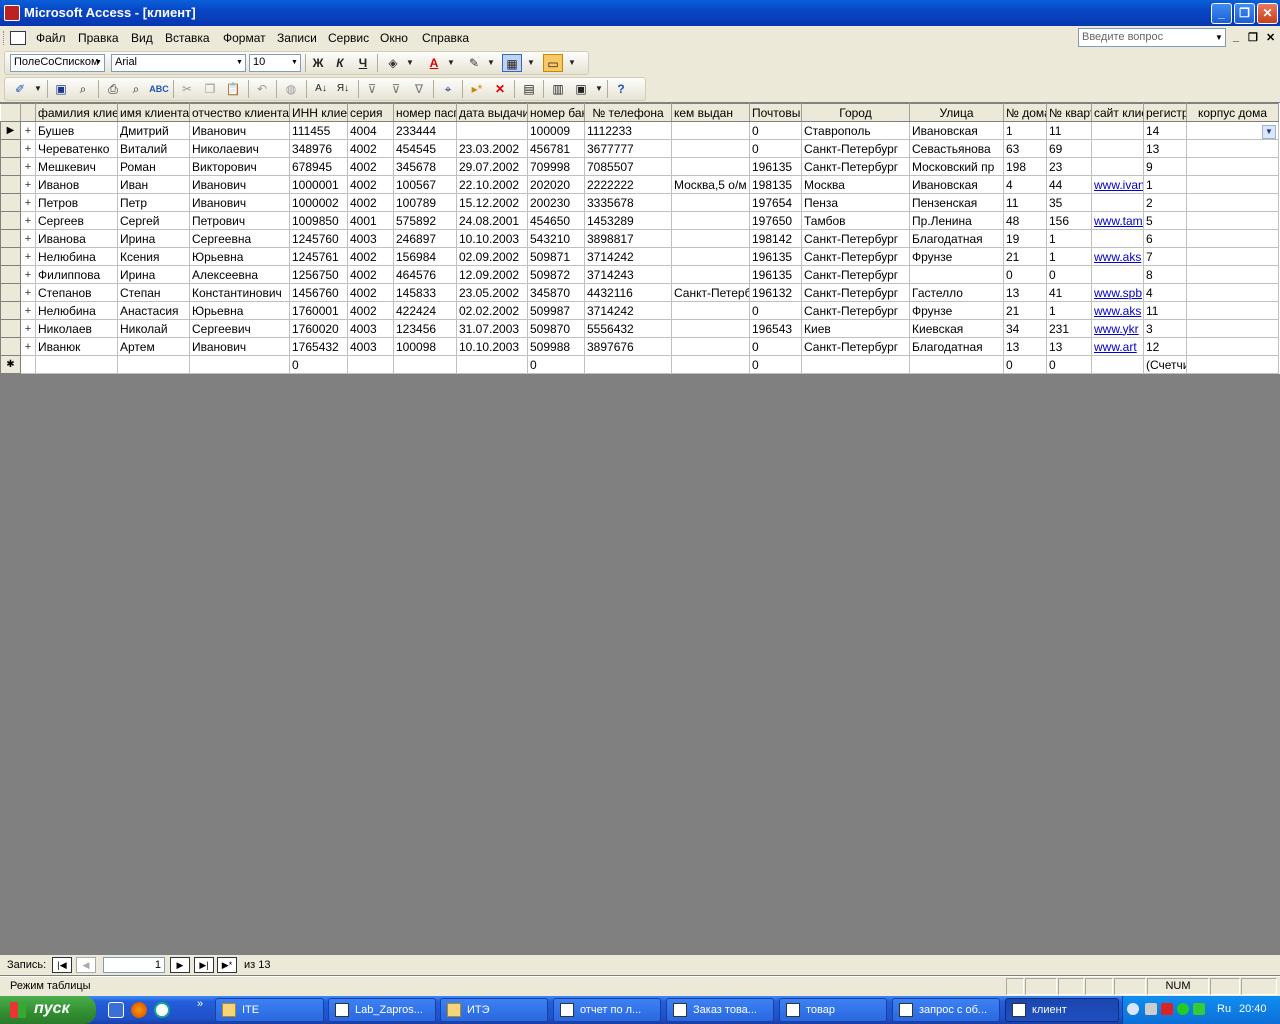  Describe the element at coordinates (628, 130) in the screenshot. I see `table-cell: 1112233` at that location.